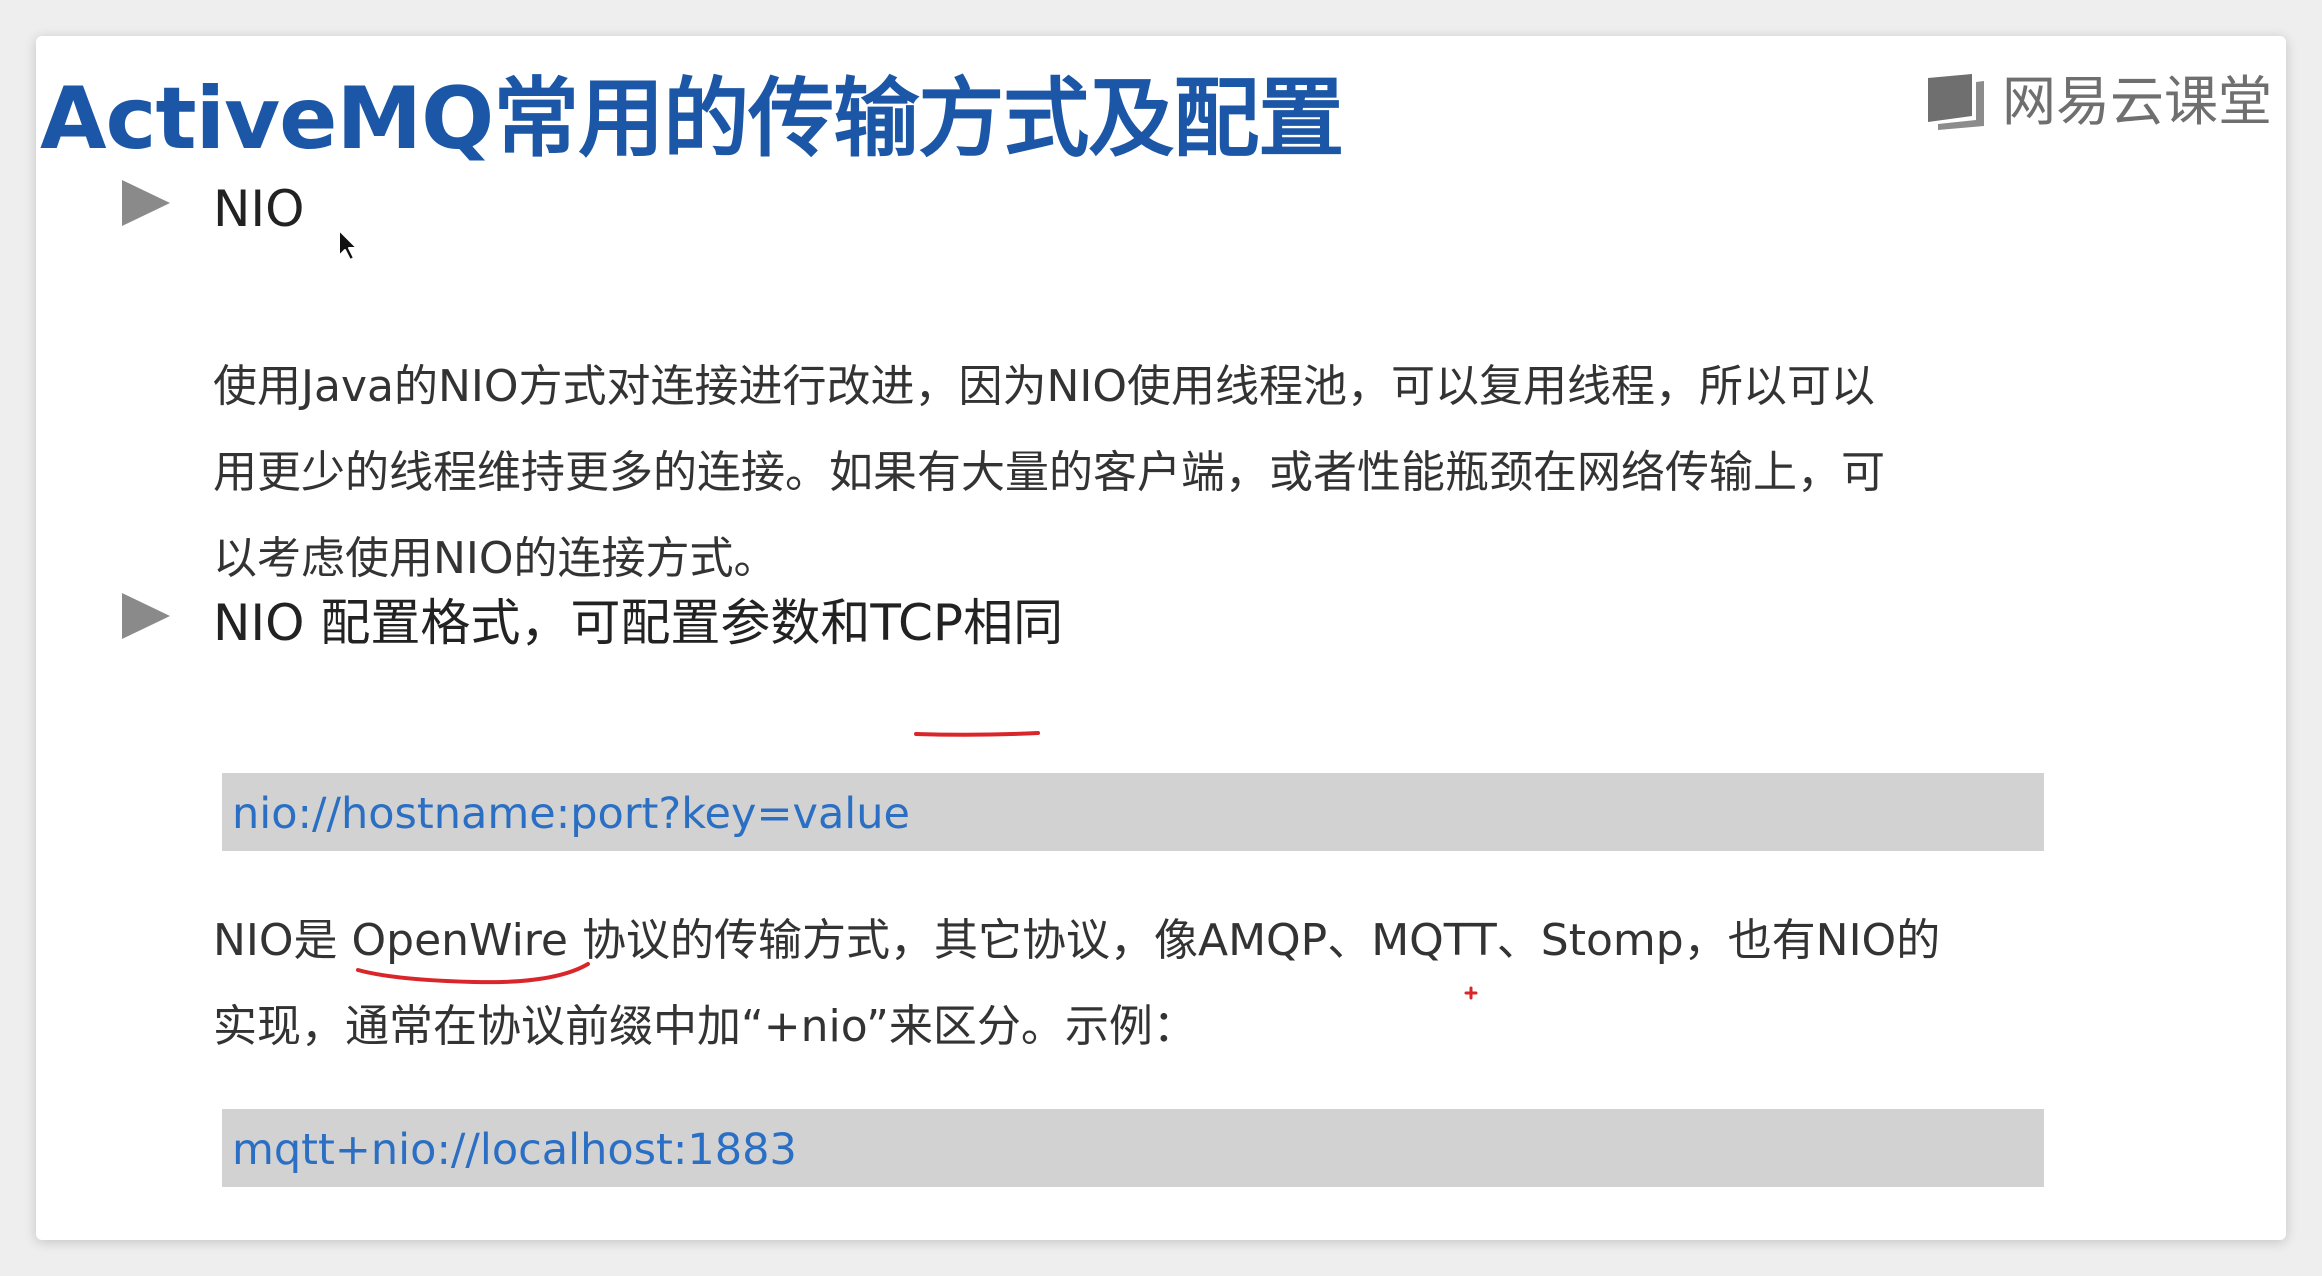 The width and height of the screenshot is (2322, 1276). Describe the element at coordinates (977, 734) in the screenshot. I see `red-underline-annotation` at that location.